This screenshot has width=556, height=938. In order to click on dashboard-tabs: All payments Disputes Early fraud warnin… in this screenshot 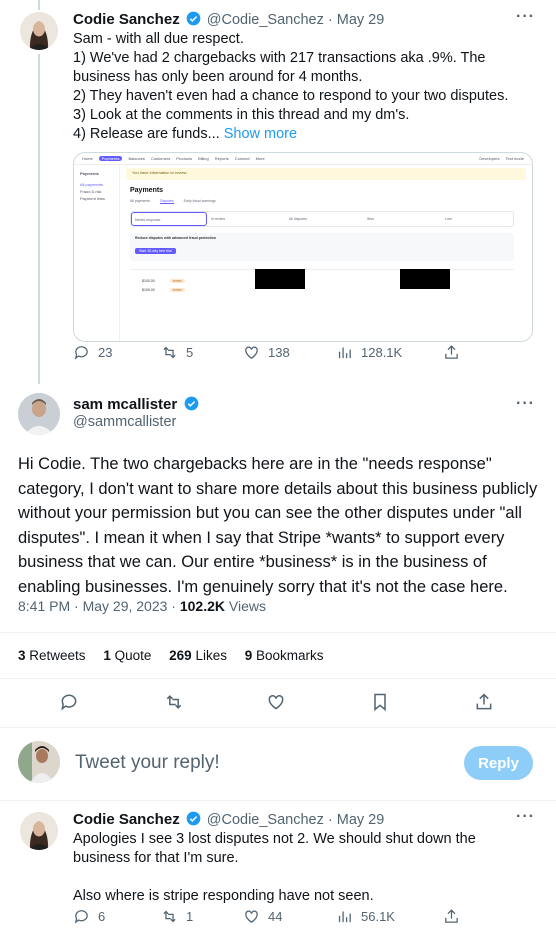, I will do `click(173, 201)`.